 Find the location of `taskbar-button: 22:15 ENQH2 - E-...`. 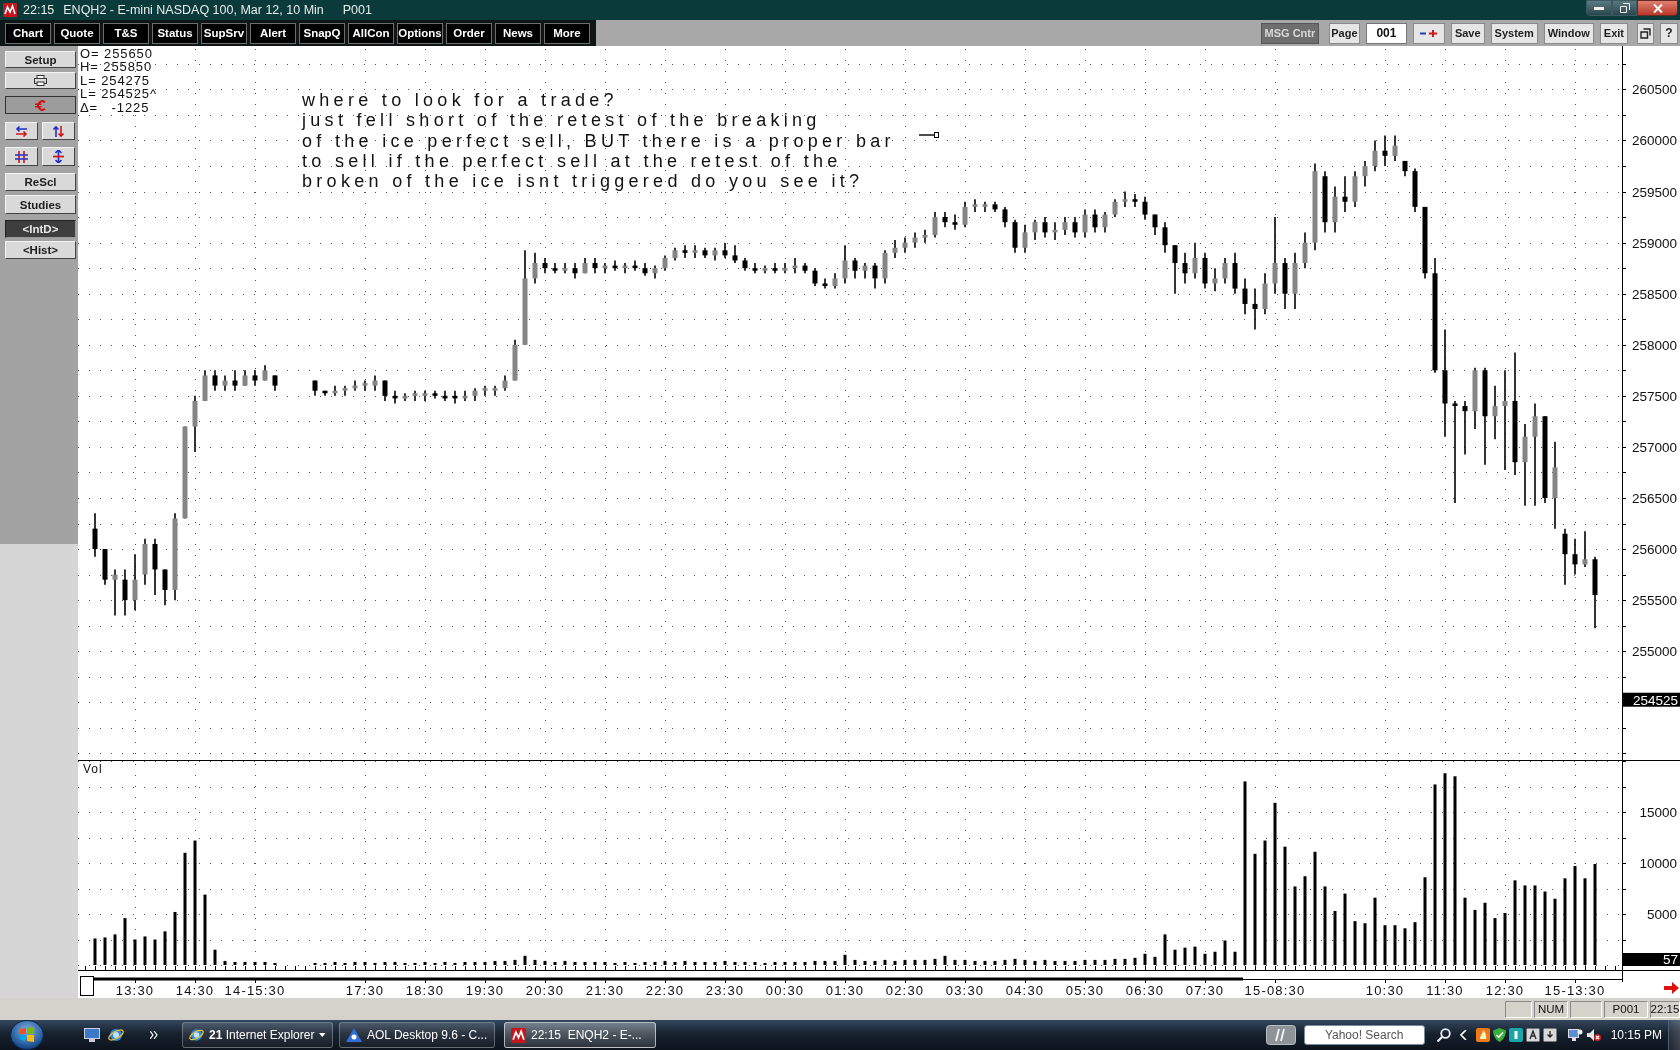

taskbar-button: 22:15 ENQH2 - E-... is located at coordinates (580, 1035).